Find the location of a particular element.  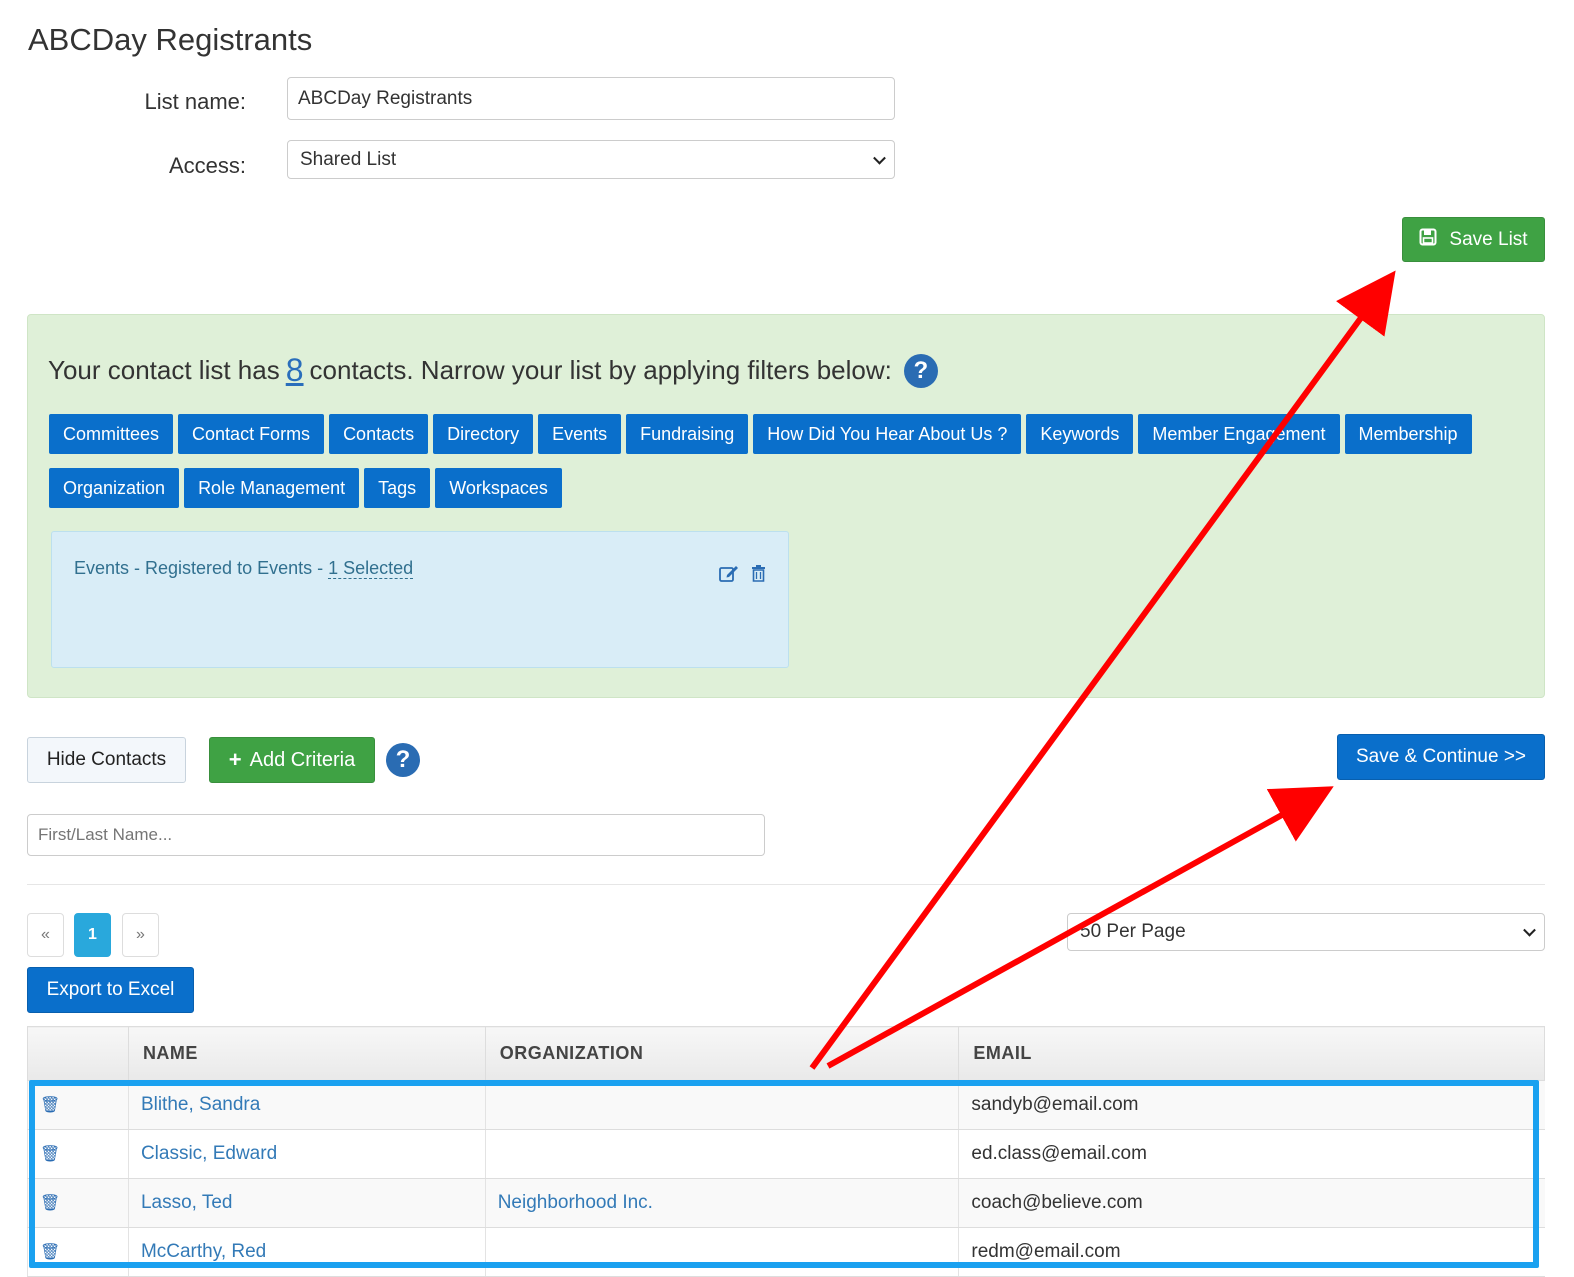

contact-count-link: 8 is located at coordinates (295, 370).